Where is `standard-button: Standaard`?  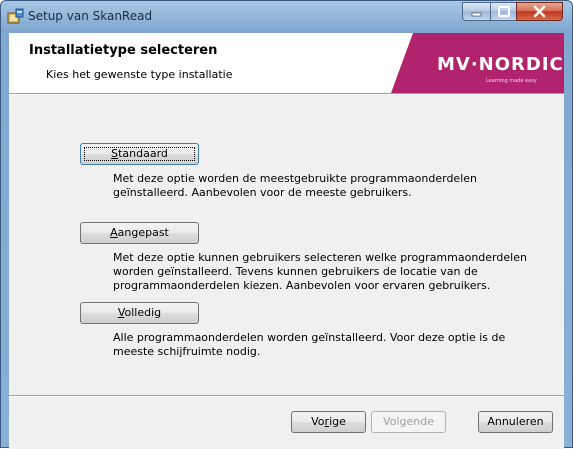
standard-button: Standaard is located at coordinates (139, 154).